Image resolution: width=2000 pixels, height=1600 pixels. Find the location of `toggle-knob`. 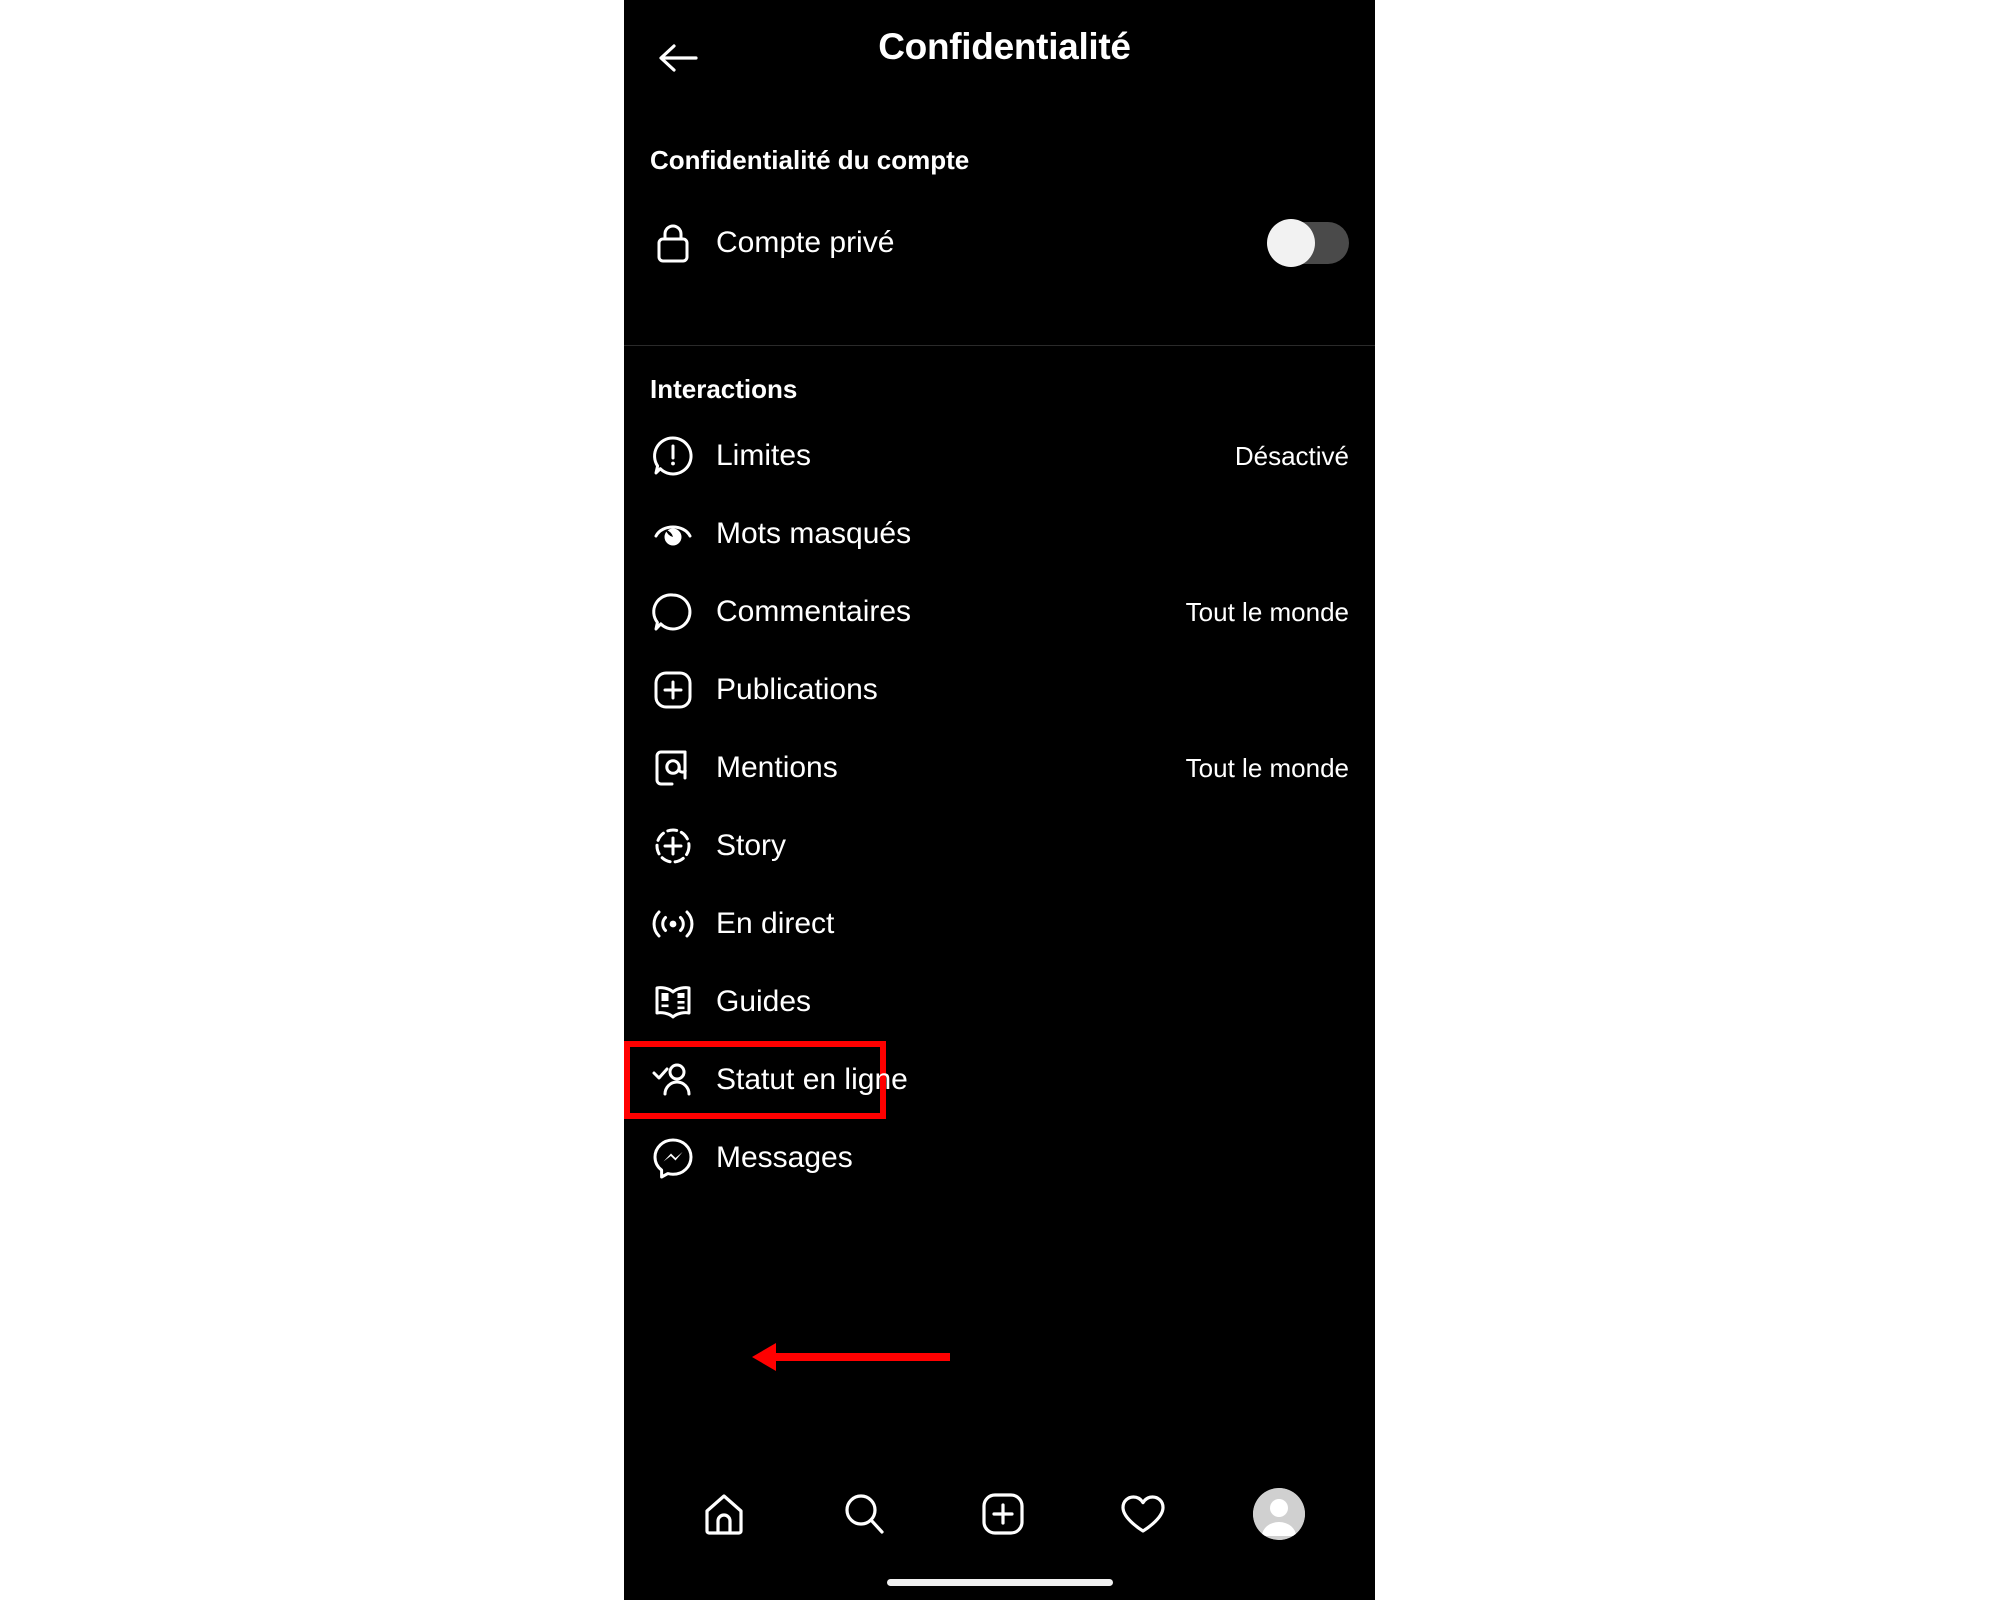

toggle-knob is located at coordinates (1291, 243).